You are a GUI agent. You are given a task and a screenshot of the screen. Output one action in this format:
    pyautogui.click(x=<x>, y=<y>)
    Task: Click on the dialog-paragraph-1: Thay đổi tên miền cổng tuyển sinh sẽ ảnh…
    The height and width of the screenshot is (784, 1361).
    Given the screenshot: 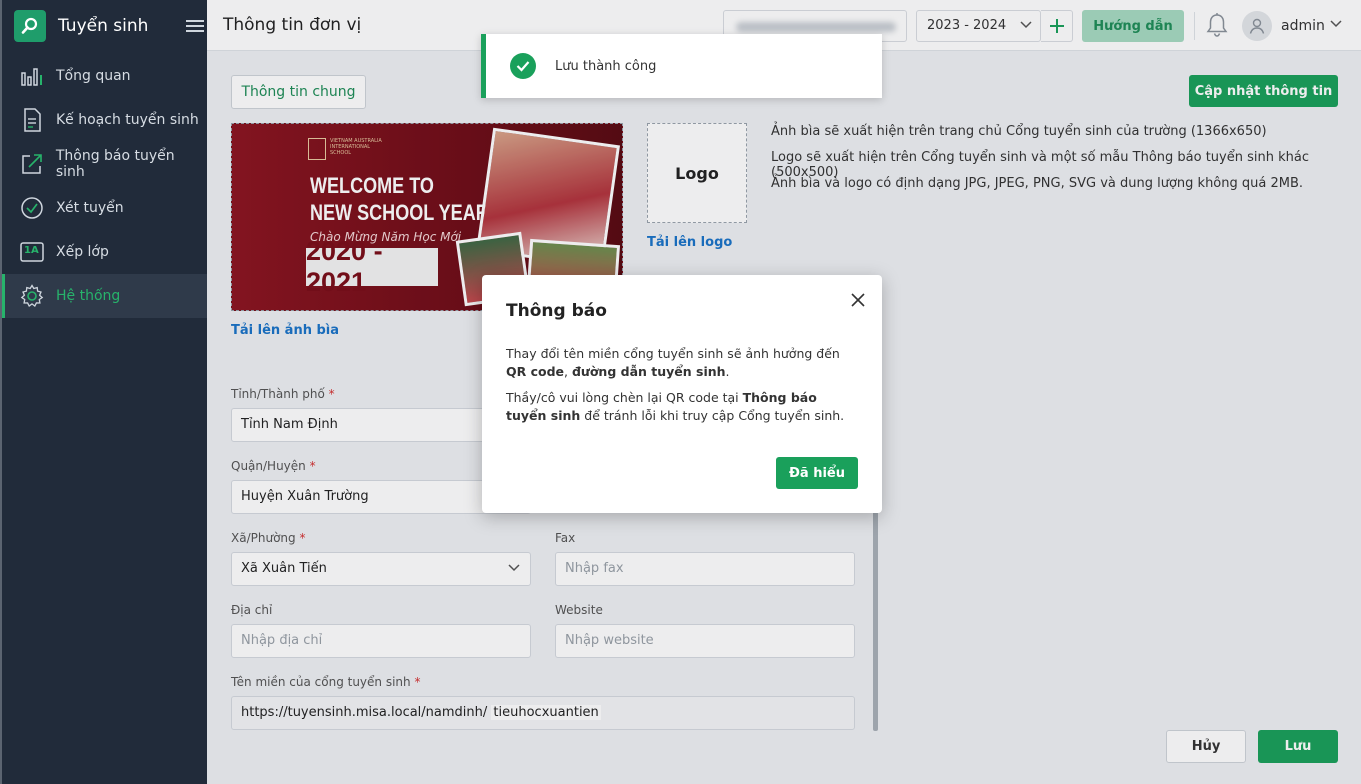 What is the action you would take?
    pyautogui.click(x=673, y=362)
    